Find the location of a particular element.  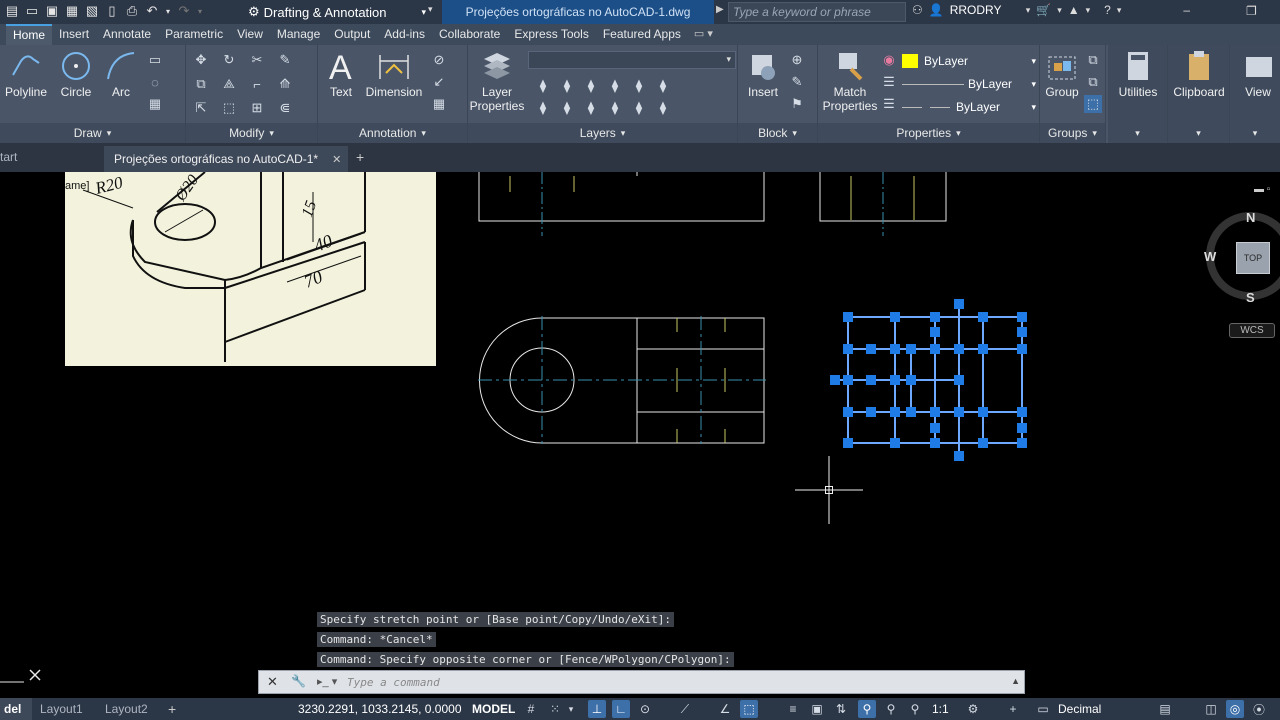

modify-panel-title: Modify ▾ is located at coordinates (251, 133).